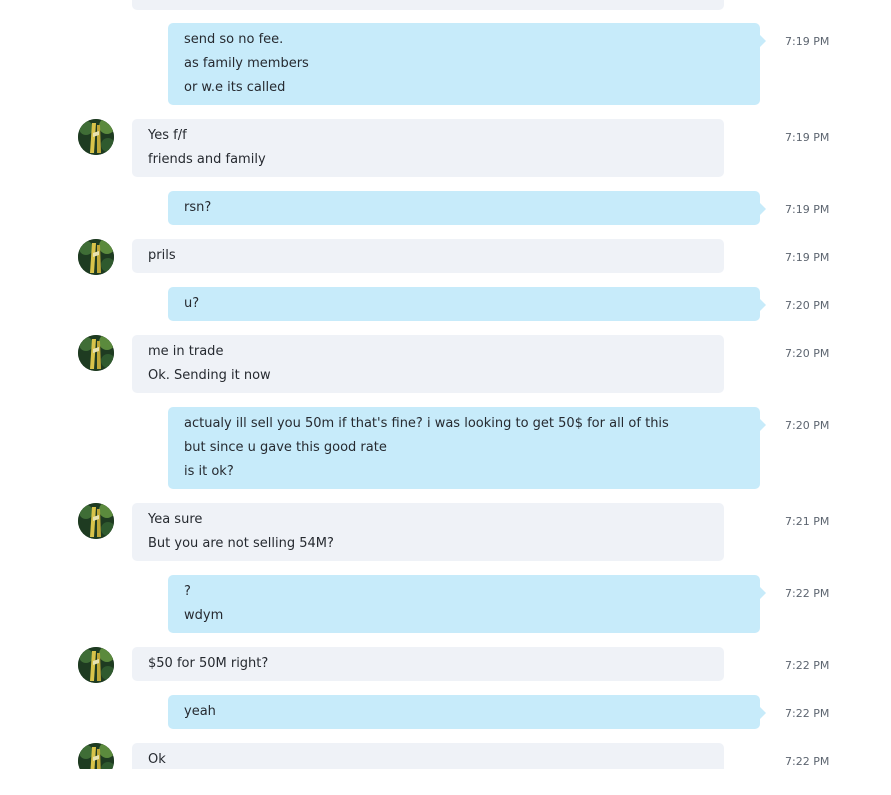  Describe the element at coordinates (428, 5) in the screenshot. I see `incoming-message-bubble` at that location.